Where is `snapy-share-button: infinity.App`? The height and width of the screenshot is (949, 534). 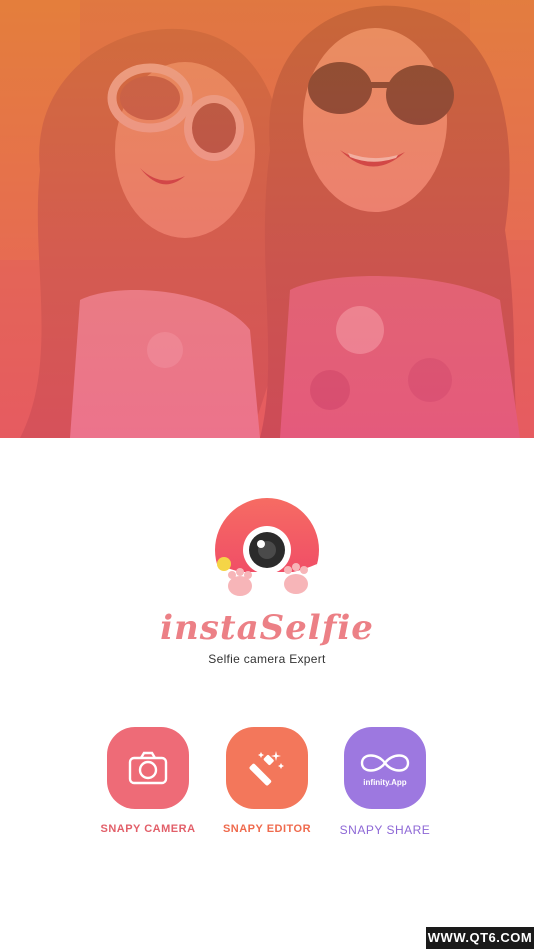 snapy-share-button: infinity.App is located at coordinates (385, 768).